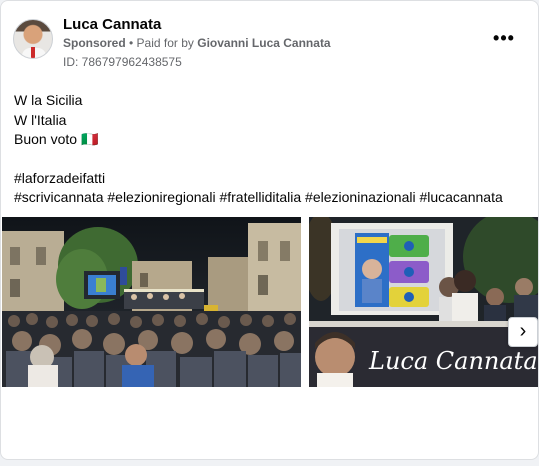 This screenshot has width=539, height=466. Describe the element at coordinates (112, 24) in the screenshot. I see `author-name: Luca Cannata` at that location.